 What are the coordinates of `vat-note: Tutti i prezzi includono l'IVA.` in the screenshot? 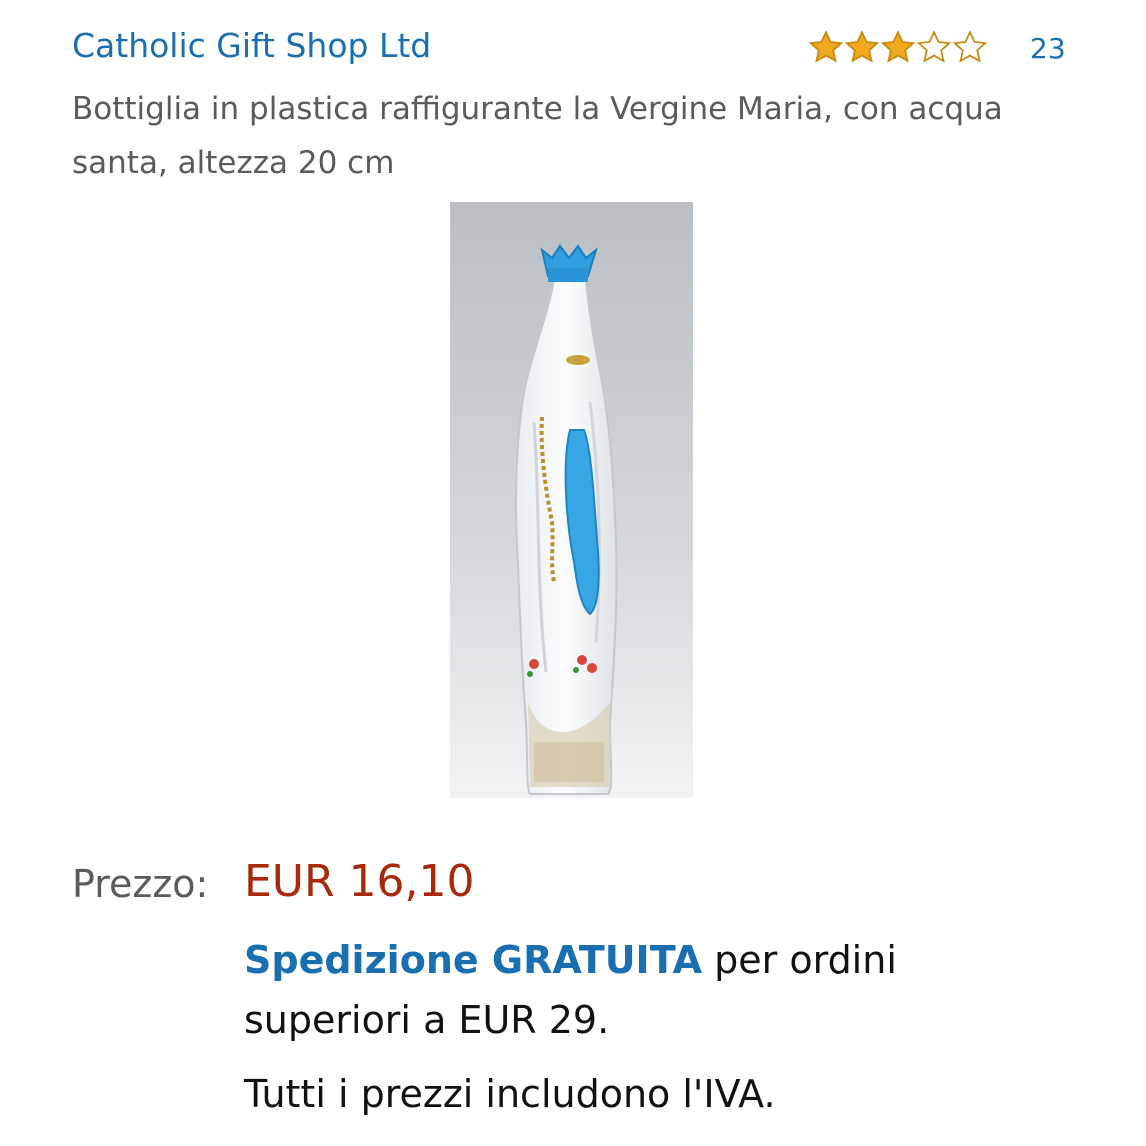 It's located at (510, 1094).